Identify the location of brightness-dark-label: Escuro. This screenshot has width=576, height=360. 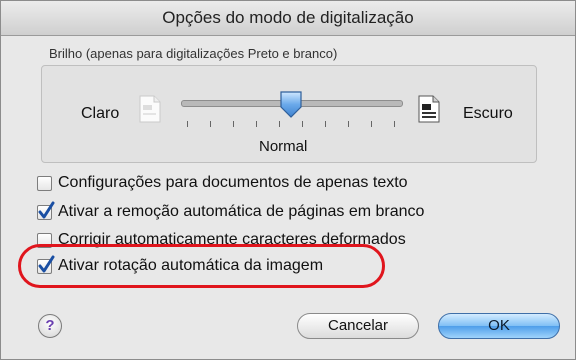
(488, 113).